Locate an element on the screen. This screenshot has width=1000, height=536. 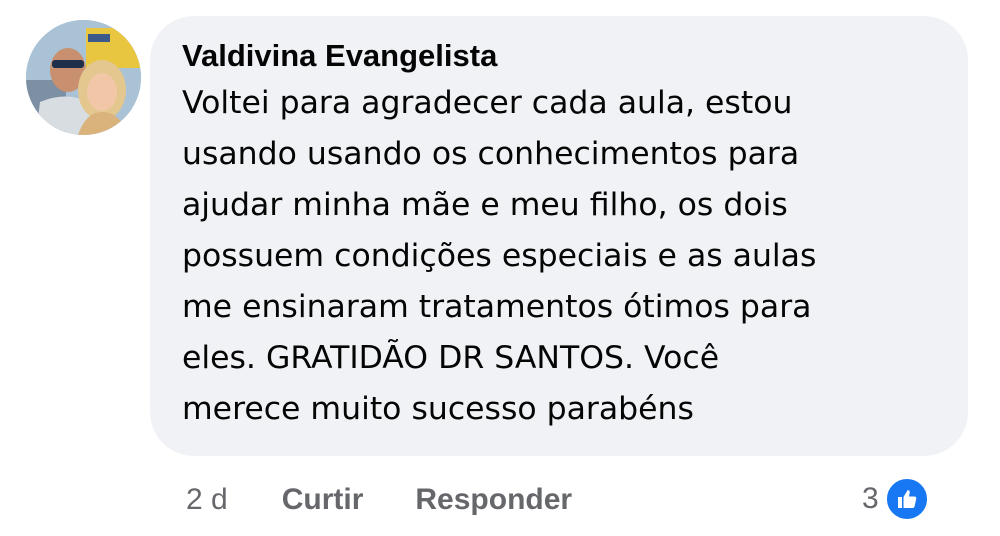
comment-line: usando usando os conhecimentos para is located at coordinates (491, 154).